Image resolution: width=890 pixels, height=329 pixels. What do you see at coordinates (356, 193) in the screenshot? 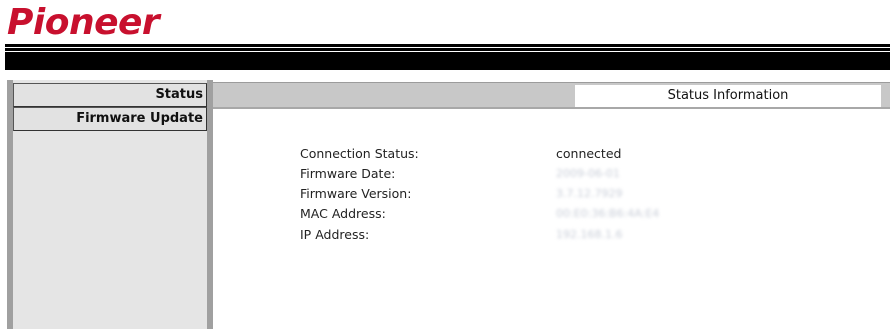
I see `firmware-version-label: Firmware Version:` at bounding box center [356, 193].